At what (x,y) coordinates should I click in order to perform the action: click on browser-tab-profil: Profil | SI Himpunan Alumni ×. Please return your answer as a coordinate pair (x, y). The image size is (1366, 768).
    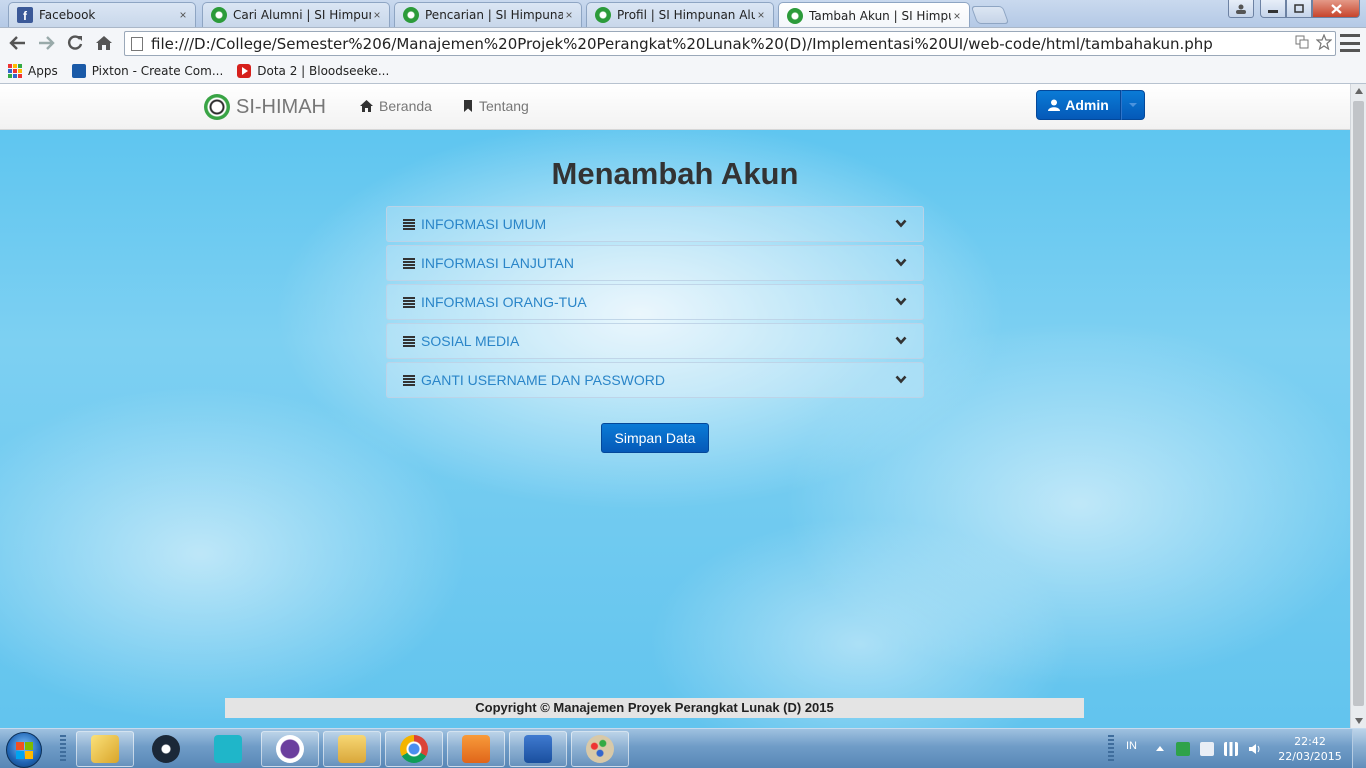
    Looking at the image, I should click on (680, 14).